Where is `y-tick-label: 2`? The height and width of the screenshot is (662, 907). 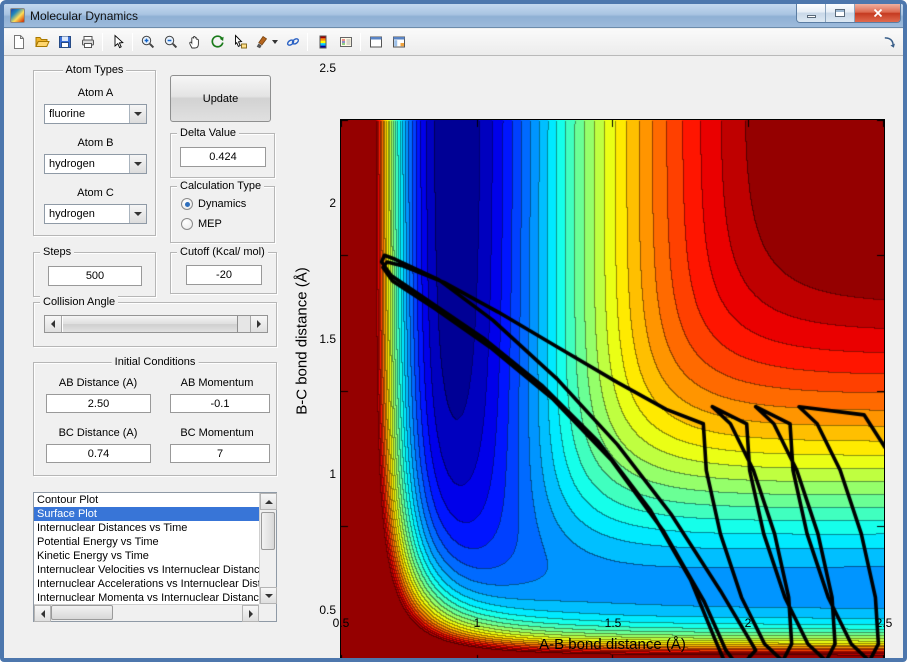 y-tick-label: 2 is located at coordinates (332, 203).